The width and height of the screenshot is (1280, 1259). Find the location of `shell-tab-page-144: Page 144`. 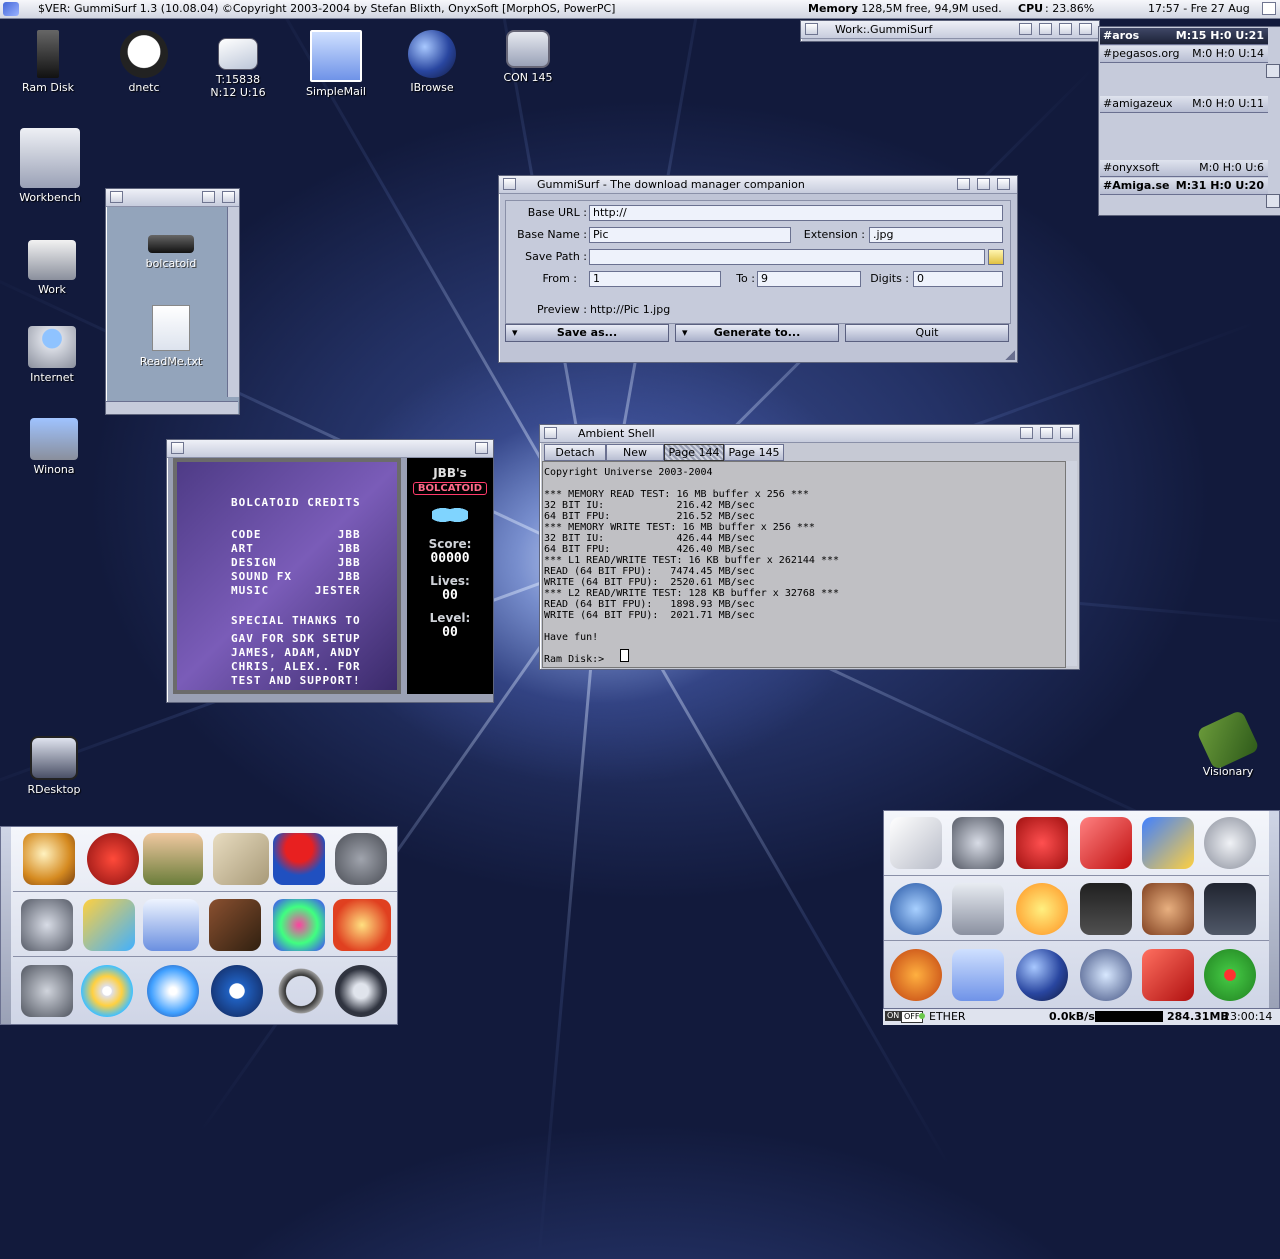

shell-tab-page-144: Page 144 is located at coordinates (694, 452).